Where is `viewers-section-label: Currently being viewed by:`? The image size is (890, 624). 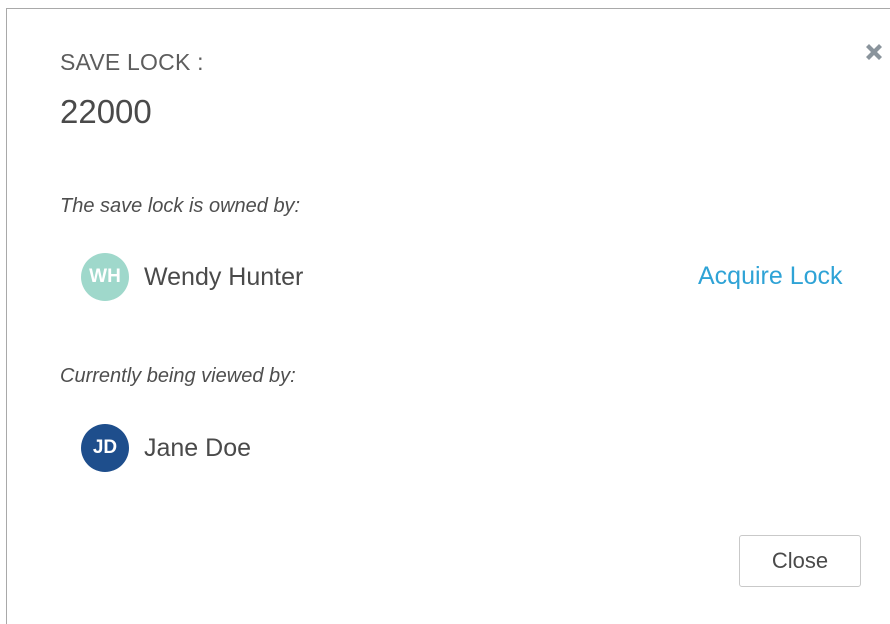
viewers-section-label: Currently being viewed by: is located at coordinates (178, 376).